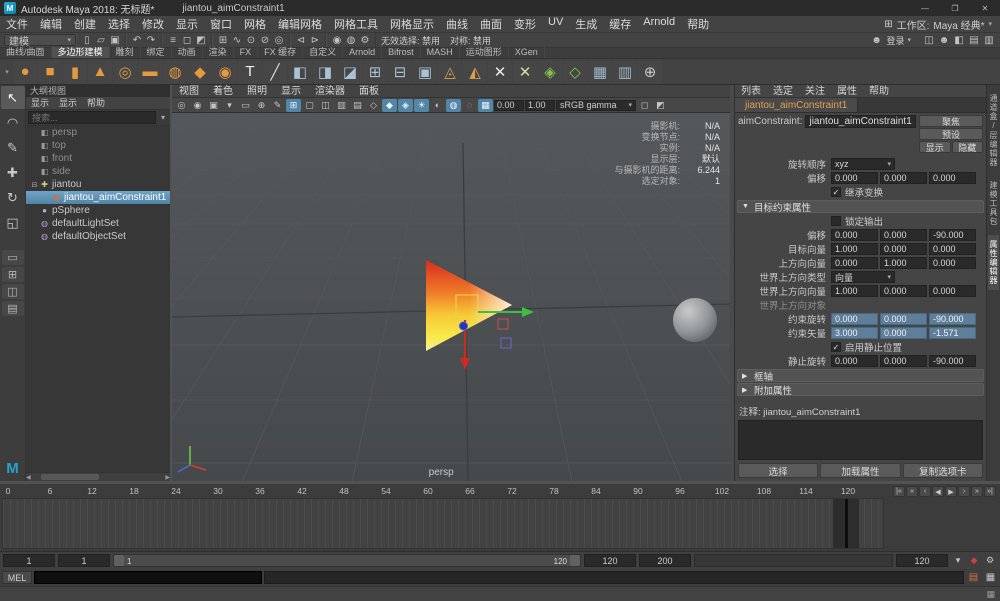  What do you see at coordinates (373, 105) in the screenshot?
I see `wireframe-icon: ◇` at bounding box center [373, 105].